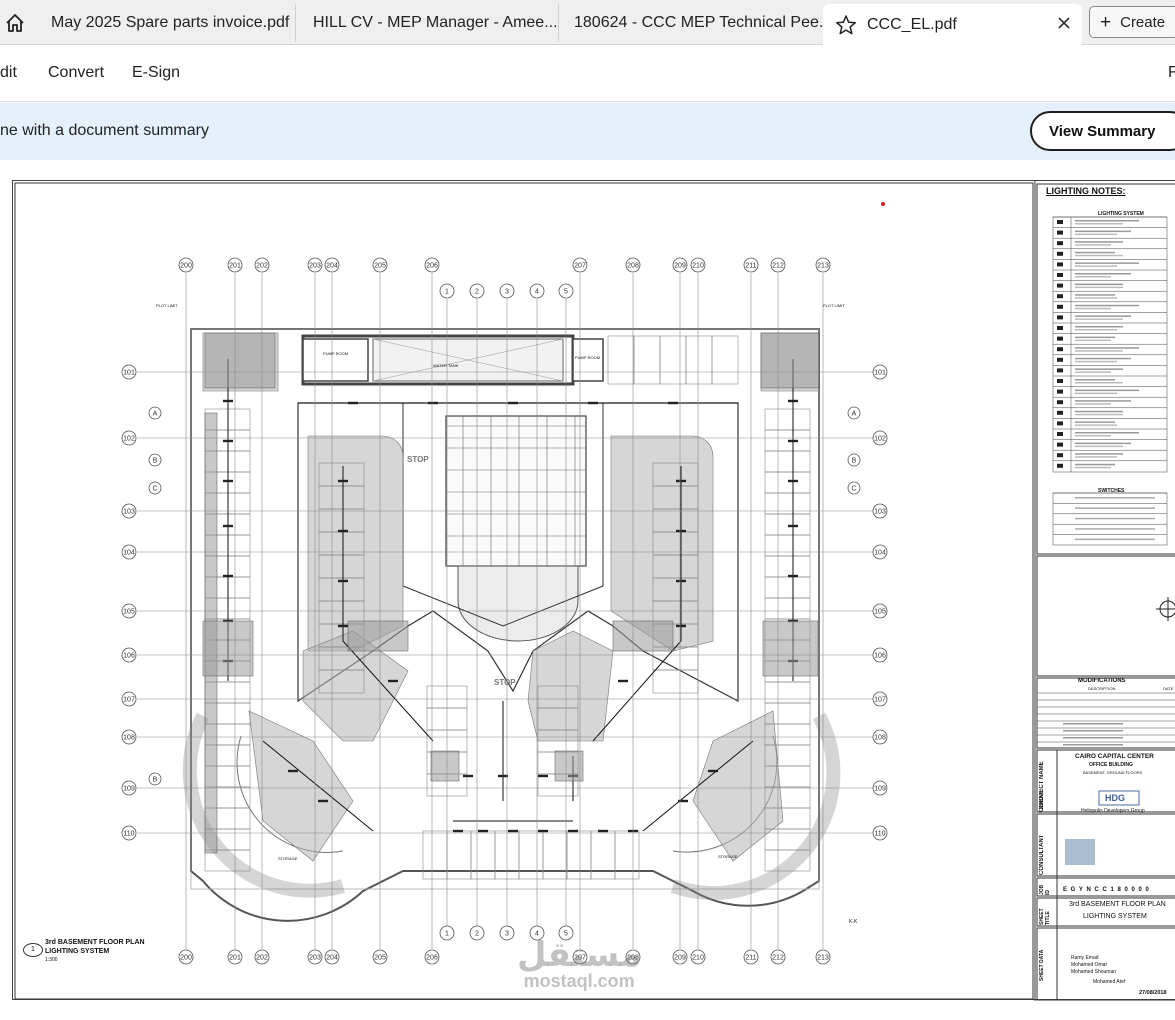  Describe the element at coordinates (1113, 772) in the screenshot. I see `project-sub2: BASEMENT, GROUND FLOORS` at that location.